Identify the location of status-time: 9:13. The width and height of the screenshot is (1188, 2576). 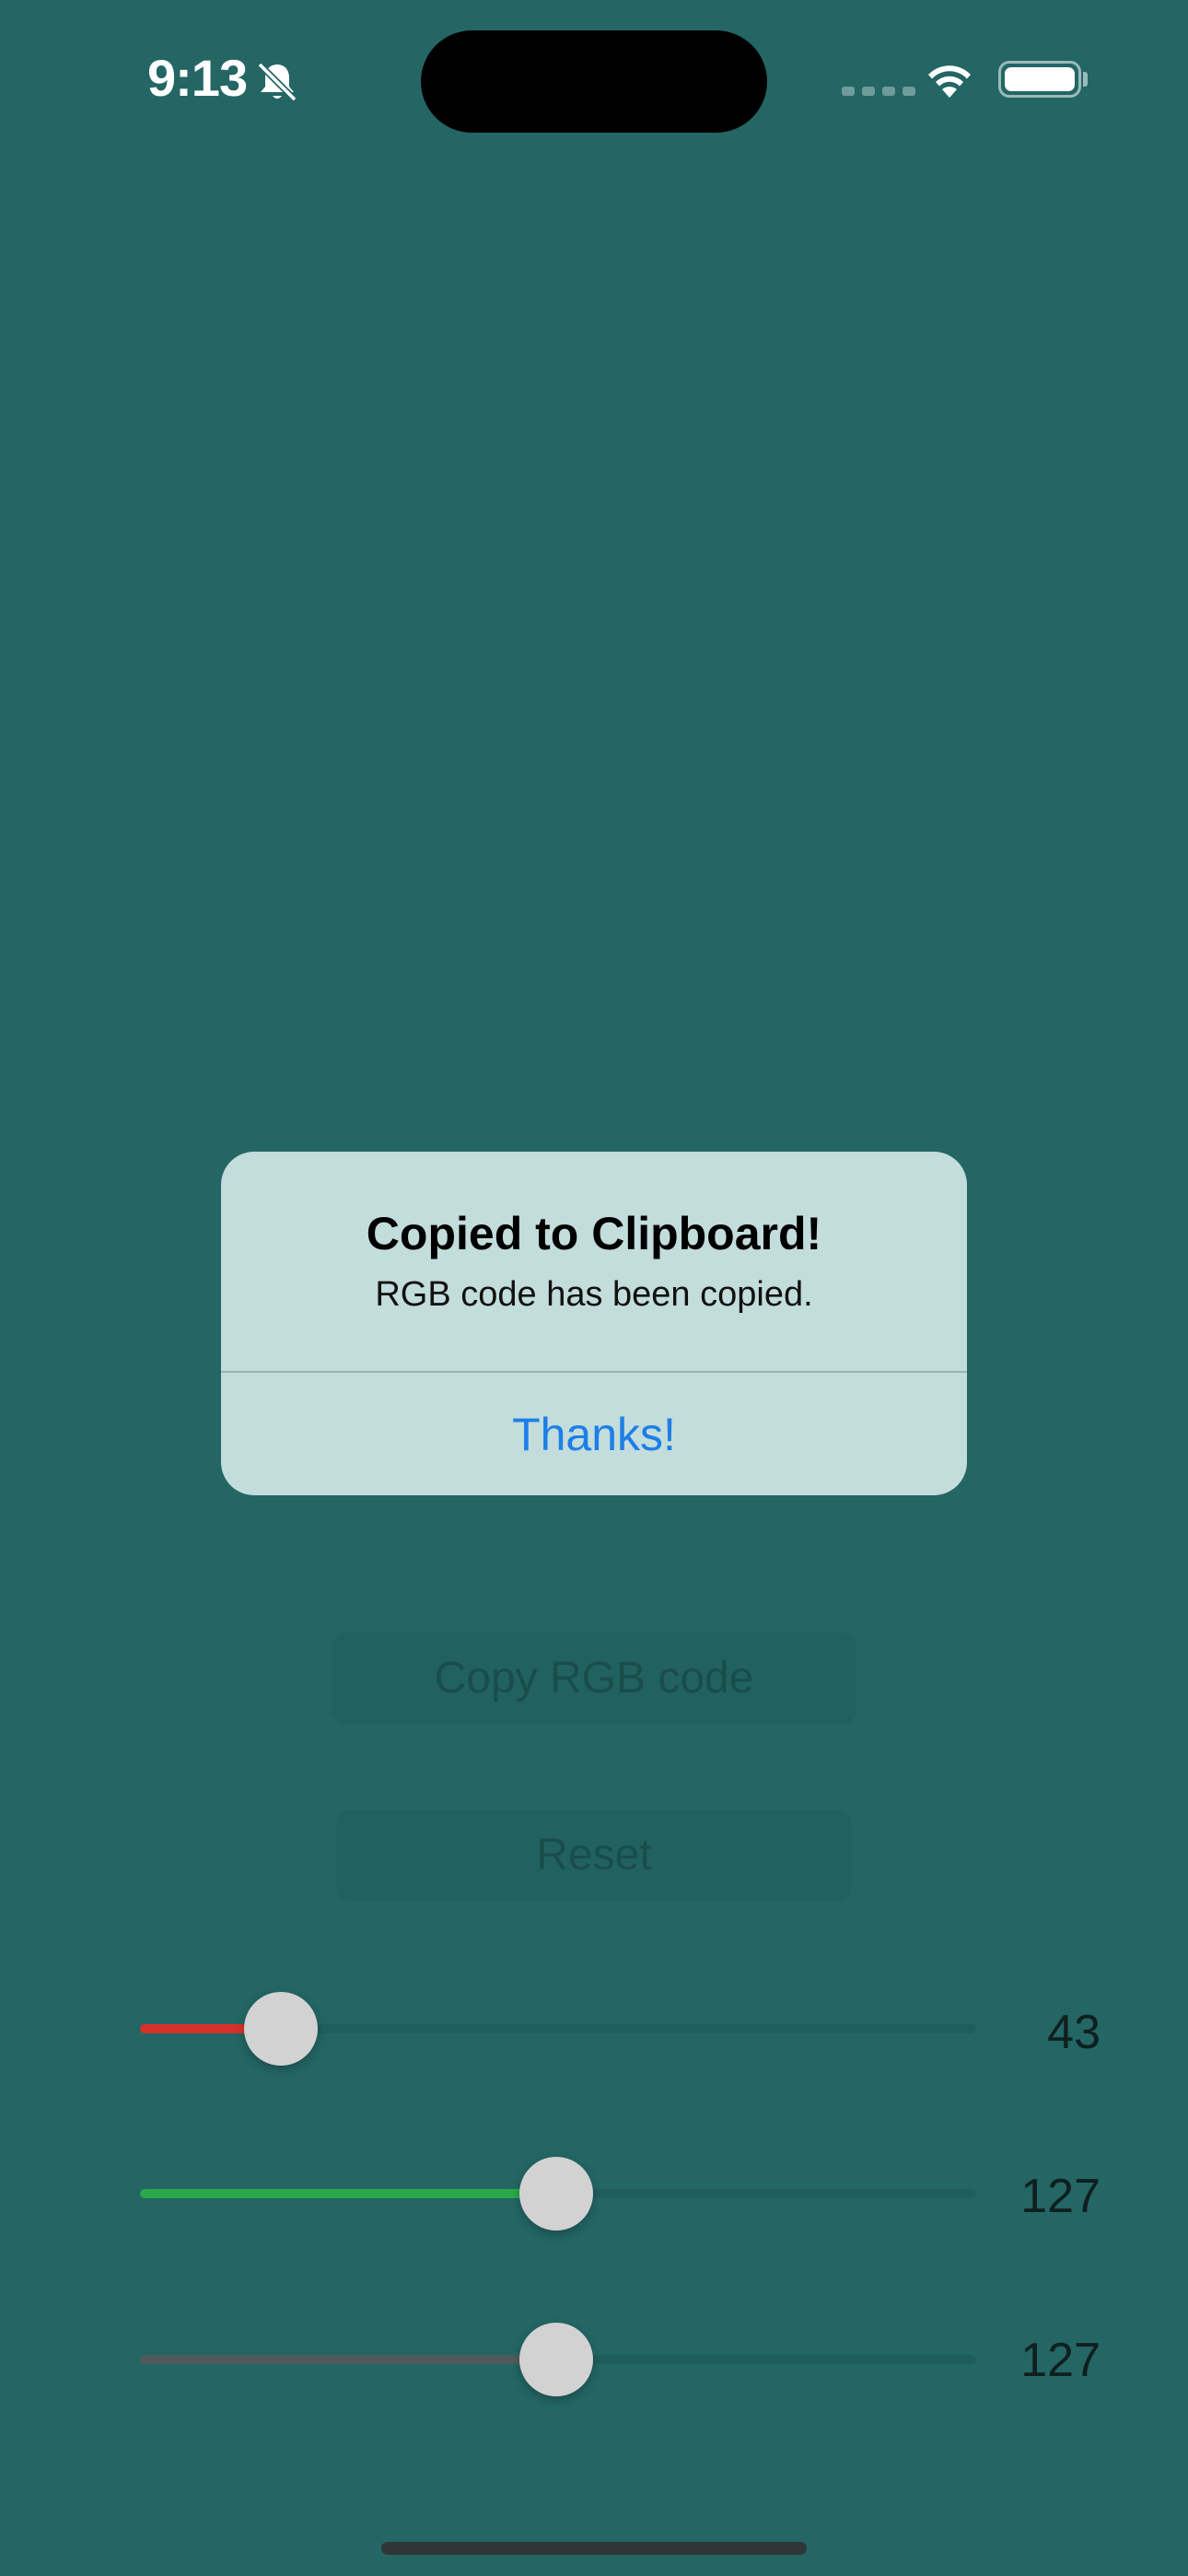
(197, 78).